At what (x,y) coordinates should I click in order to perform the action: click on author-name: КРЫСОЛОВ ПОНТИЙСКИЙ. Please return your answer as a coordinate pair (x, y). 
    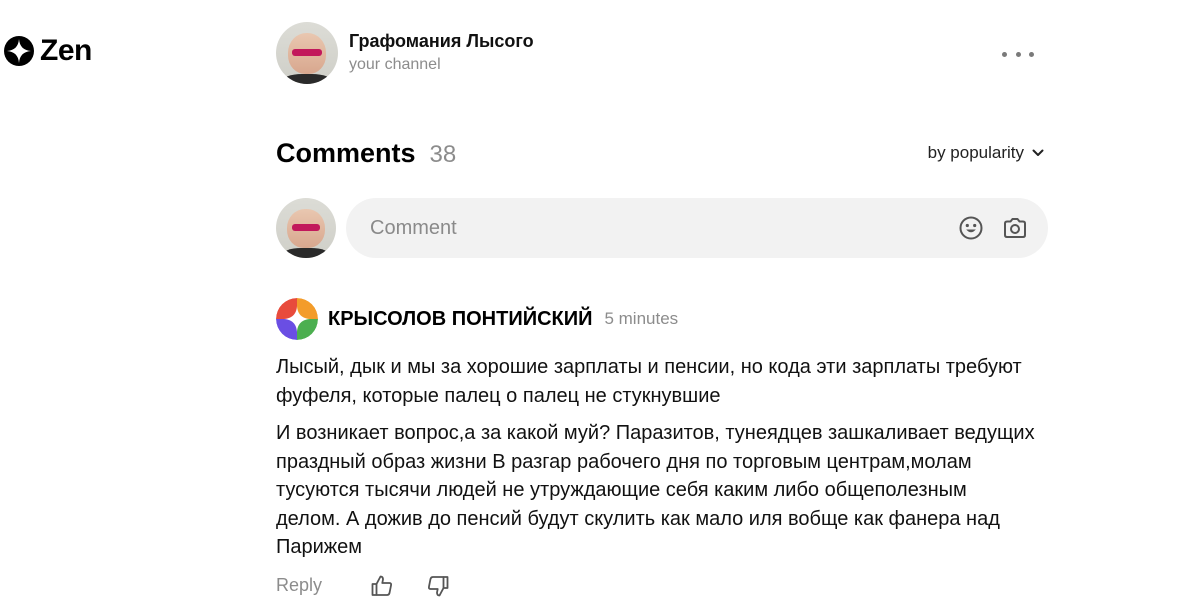
    Looking at the image, I should click on (460, 319).